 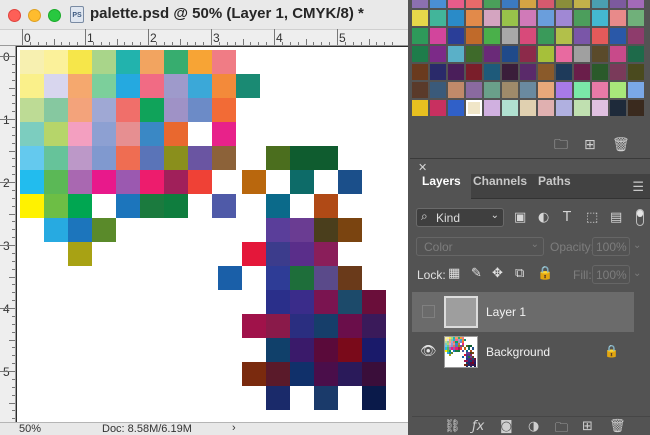 I want to click on zoom-level: 50%, so click(x=30, y=429).